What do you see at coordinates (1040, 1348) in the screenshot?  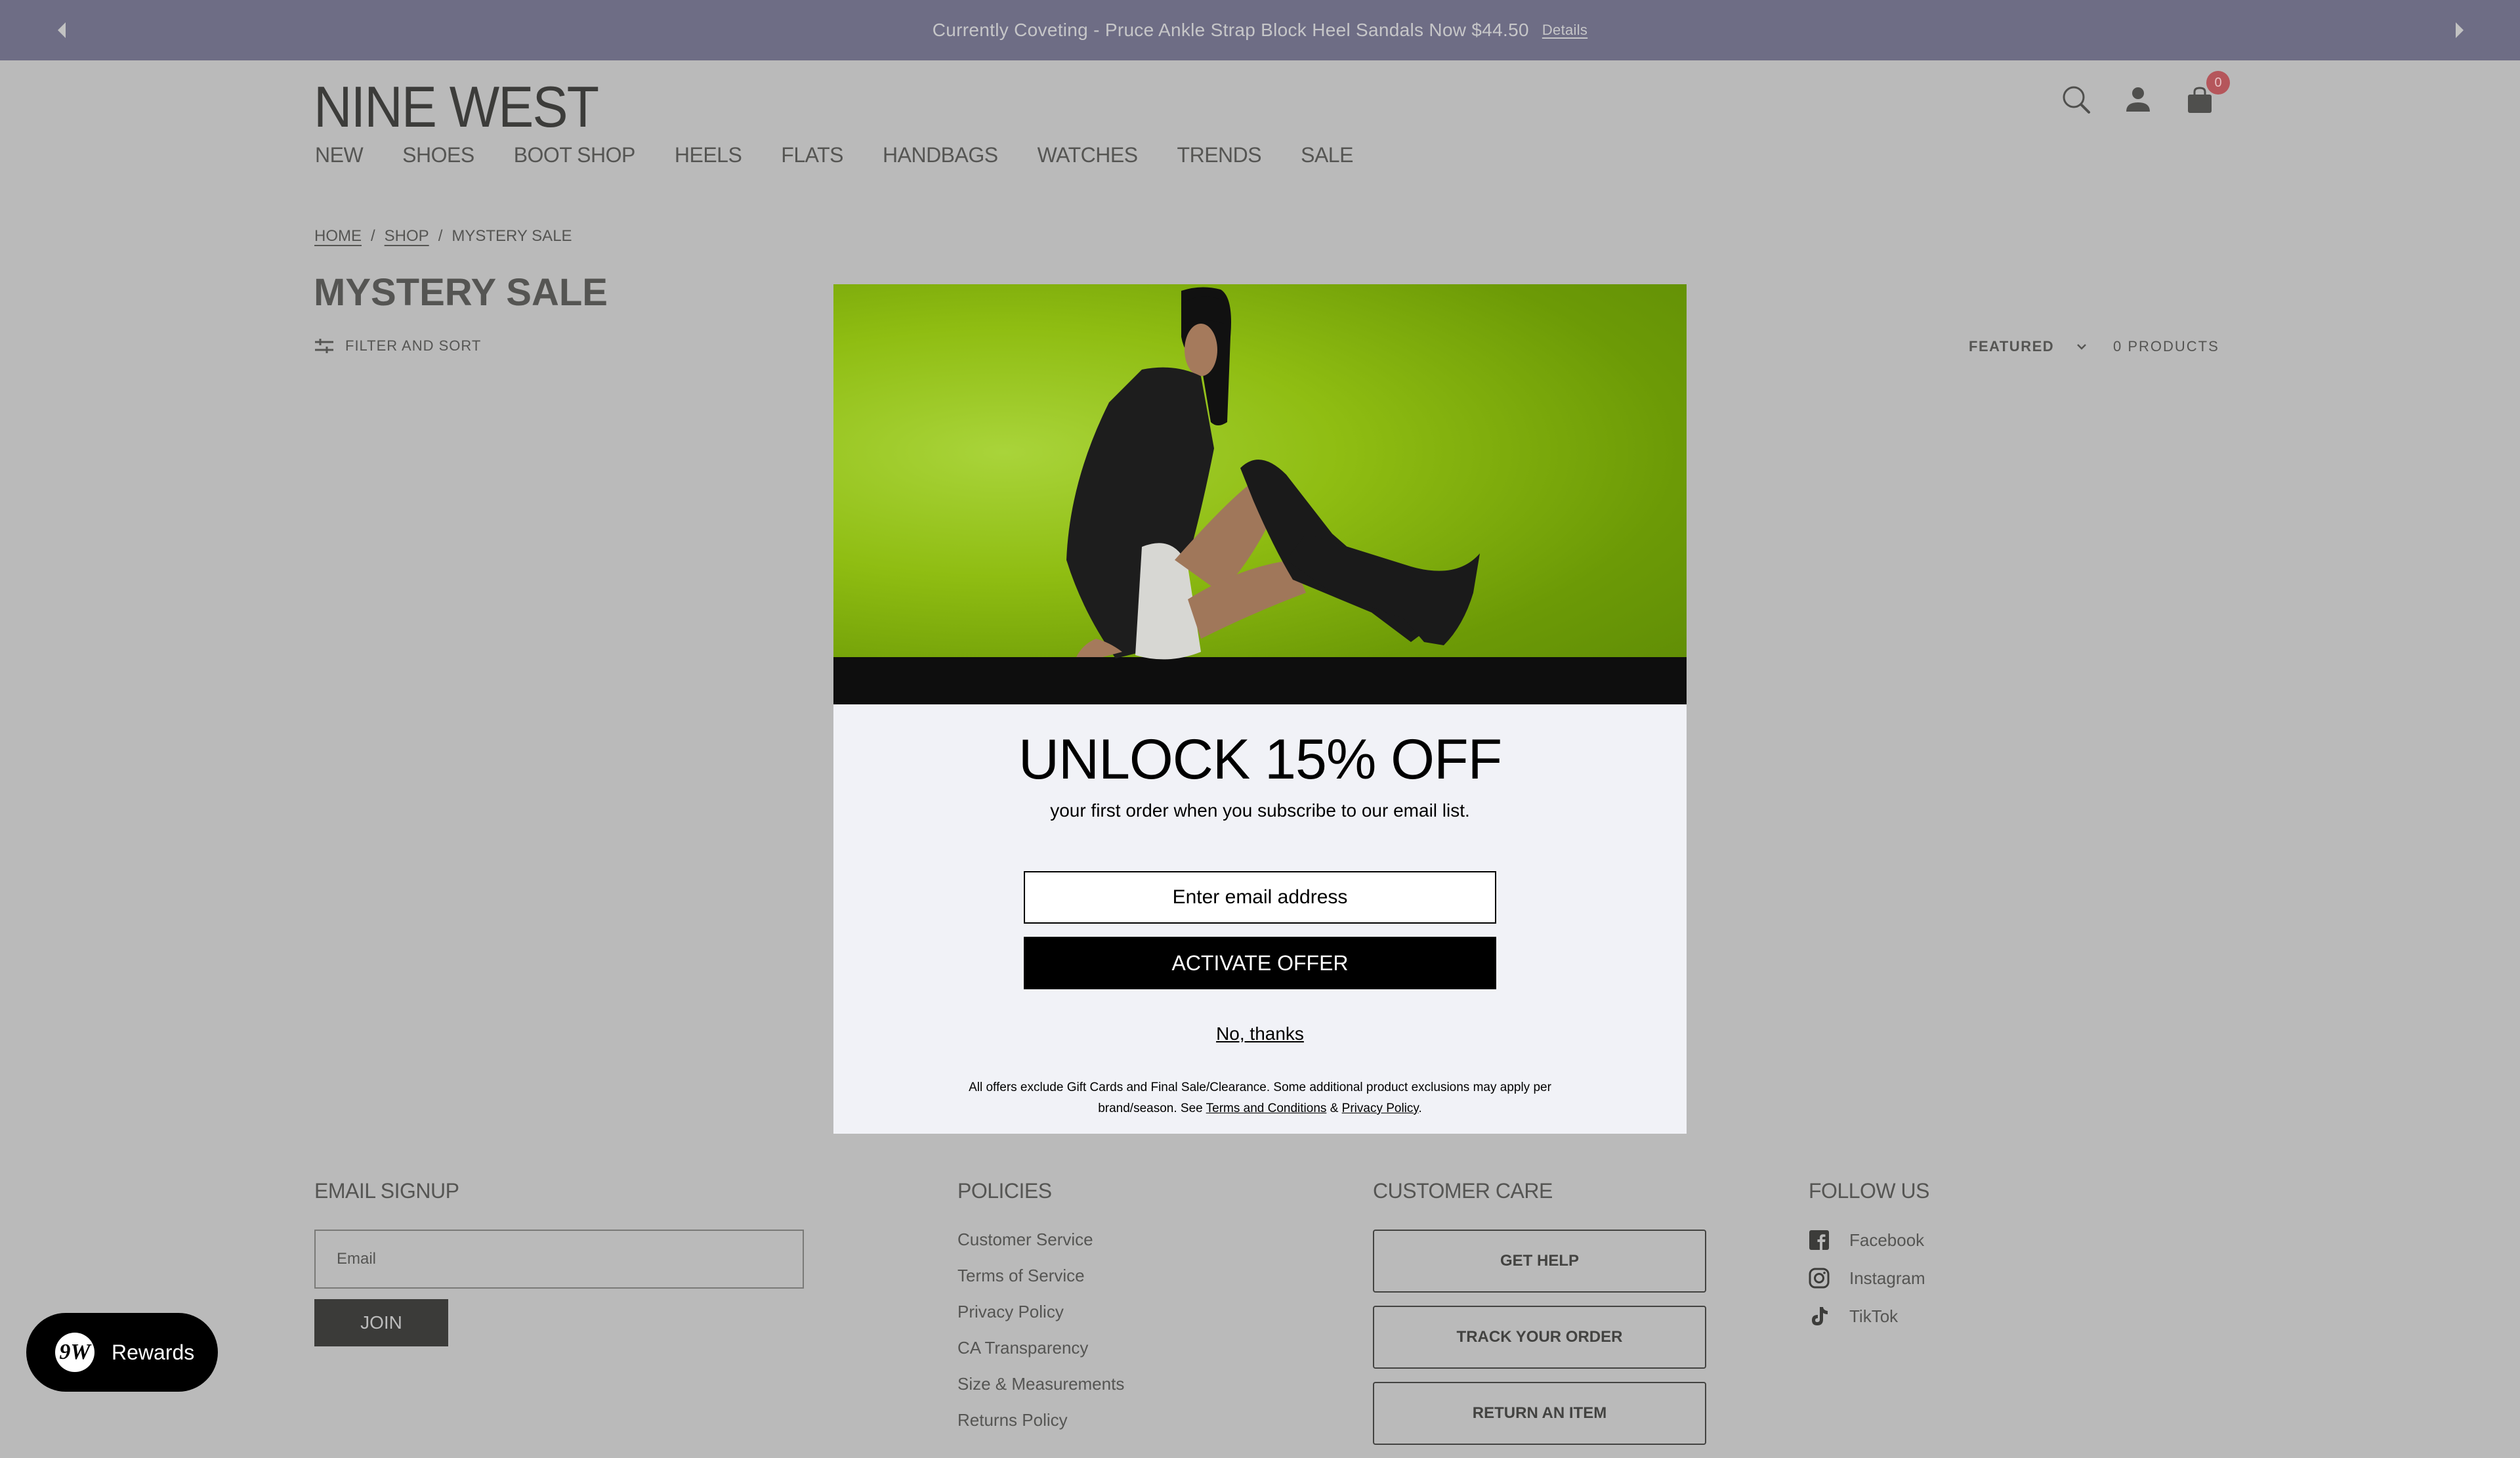 I see `policy-link-ca-transparency: CA Transparency` at bounding box center [1040, 1348].